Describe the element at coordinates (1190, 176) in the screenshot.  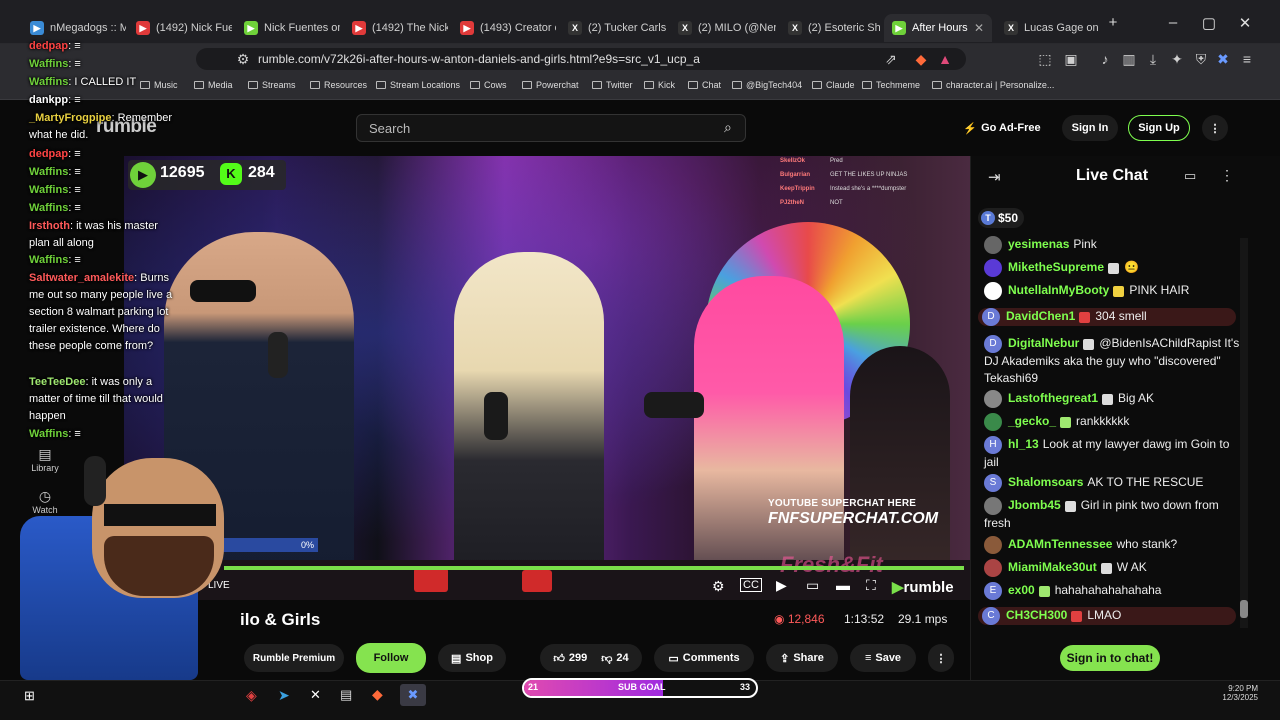
I see `popout-chat-icon: ▭` at that location.